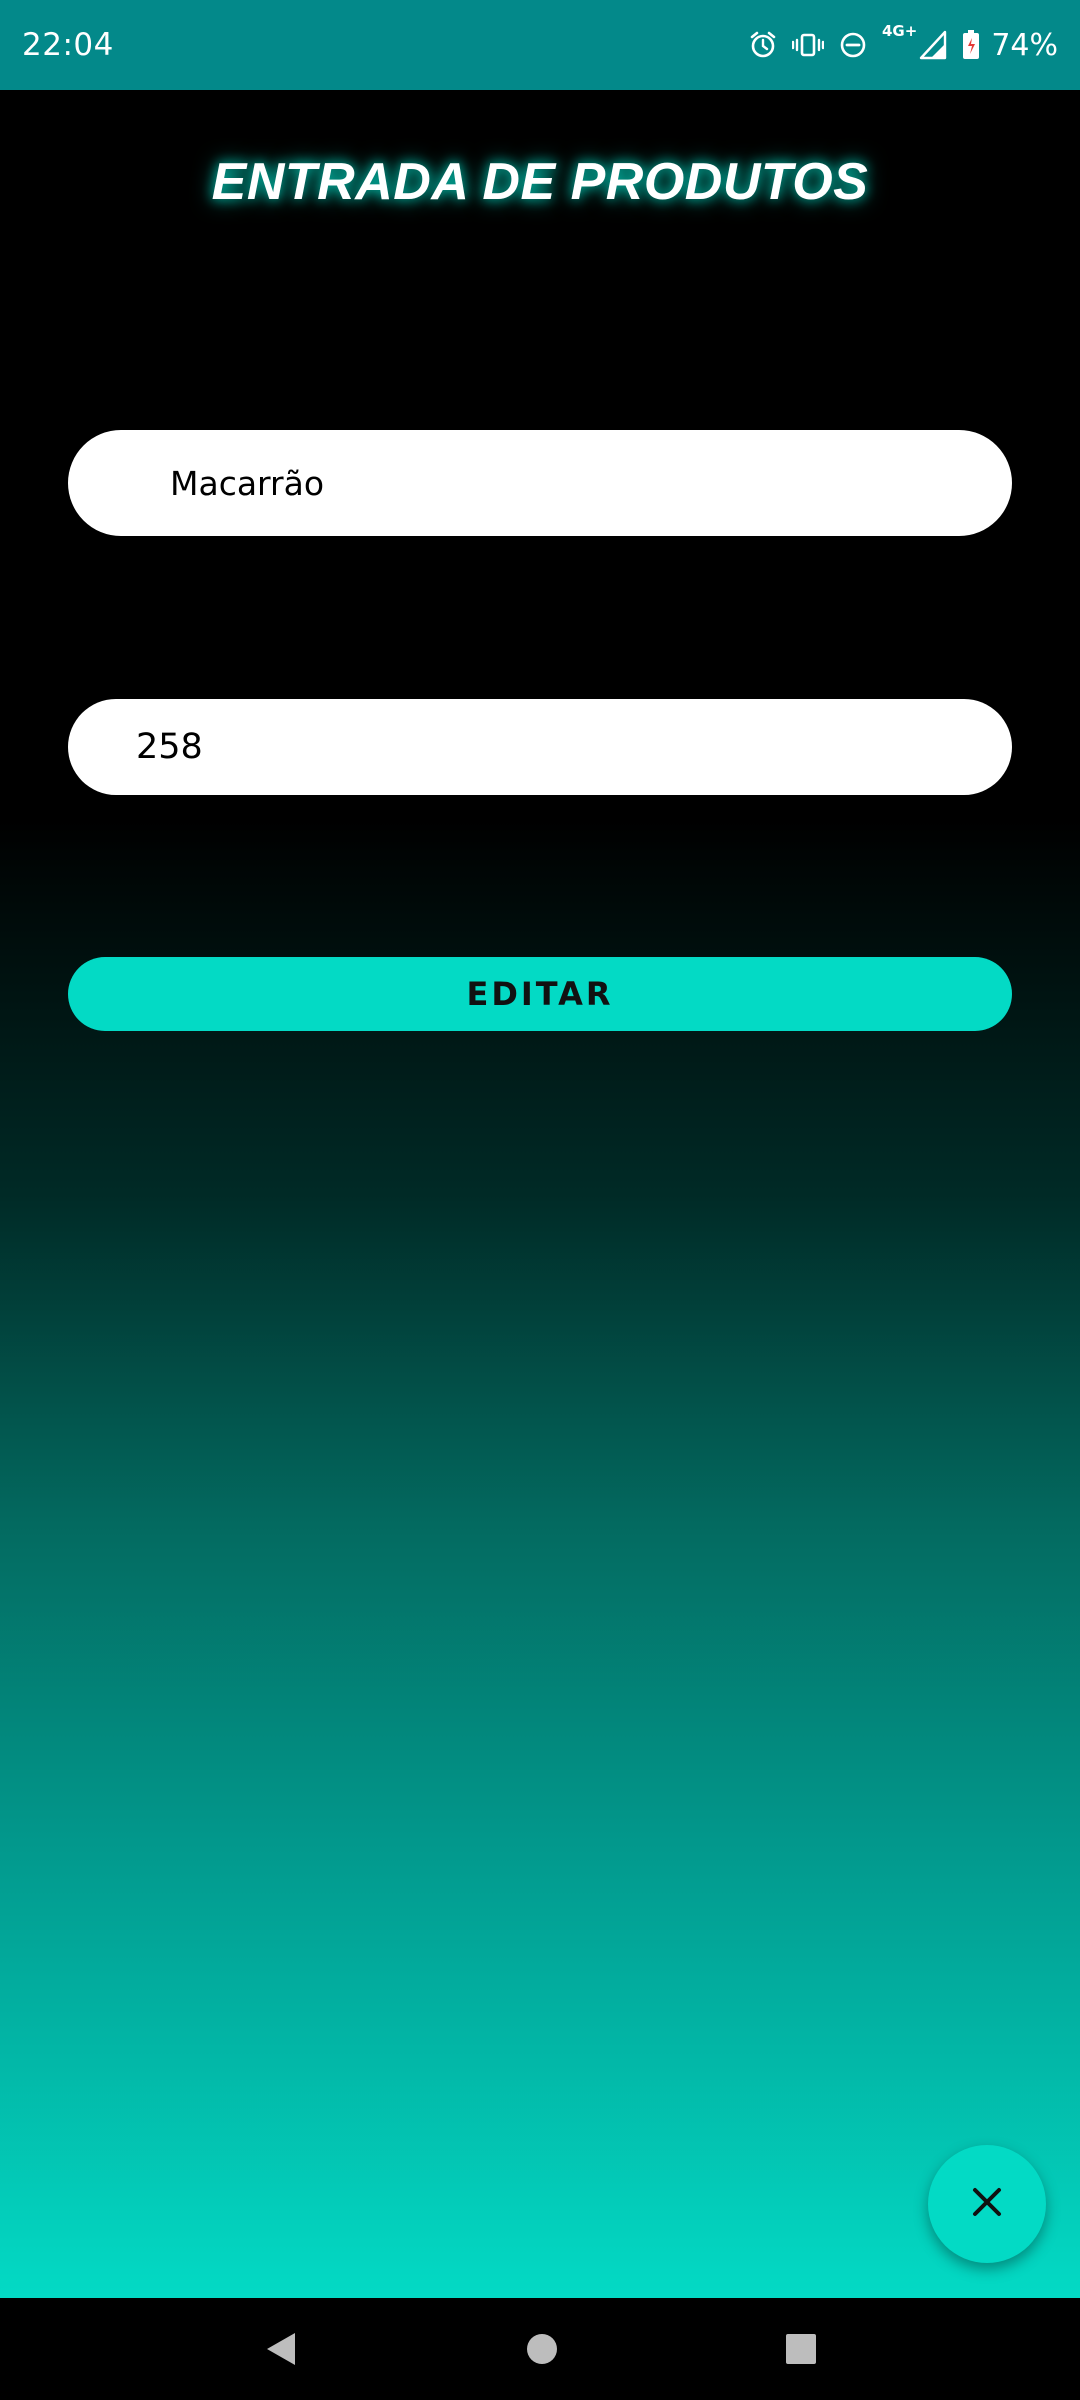 Image resolution: width=1080 pixels, height=2400 pixels. What do you see at coordinates (540, 747) in the screenshot?
I see `quantity-field: 258` at bounding box center [540, 747].